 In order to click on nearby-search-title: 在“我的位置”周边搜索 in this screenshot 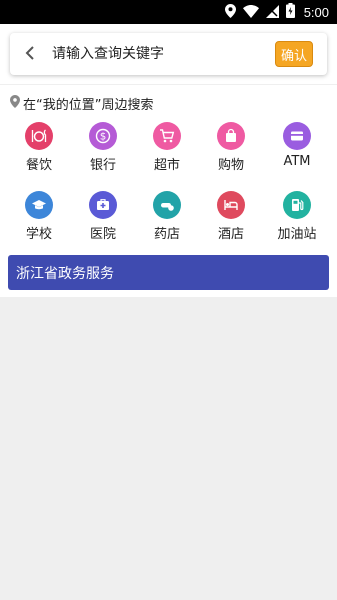, I will do `click(81, 103)`.